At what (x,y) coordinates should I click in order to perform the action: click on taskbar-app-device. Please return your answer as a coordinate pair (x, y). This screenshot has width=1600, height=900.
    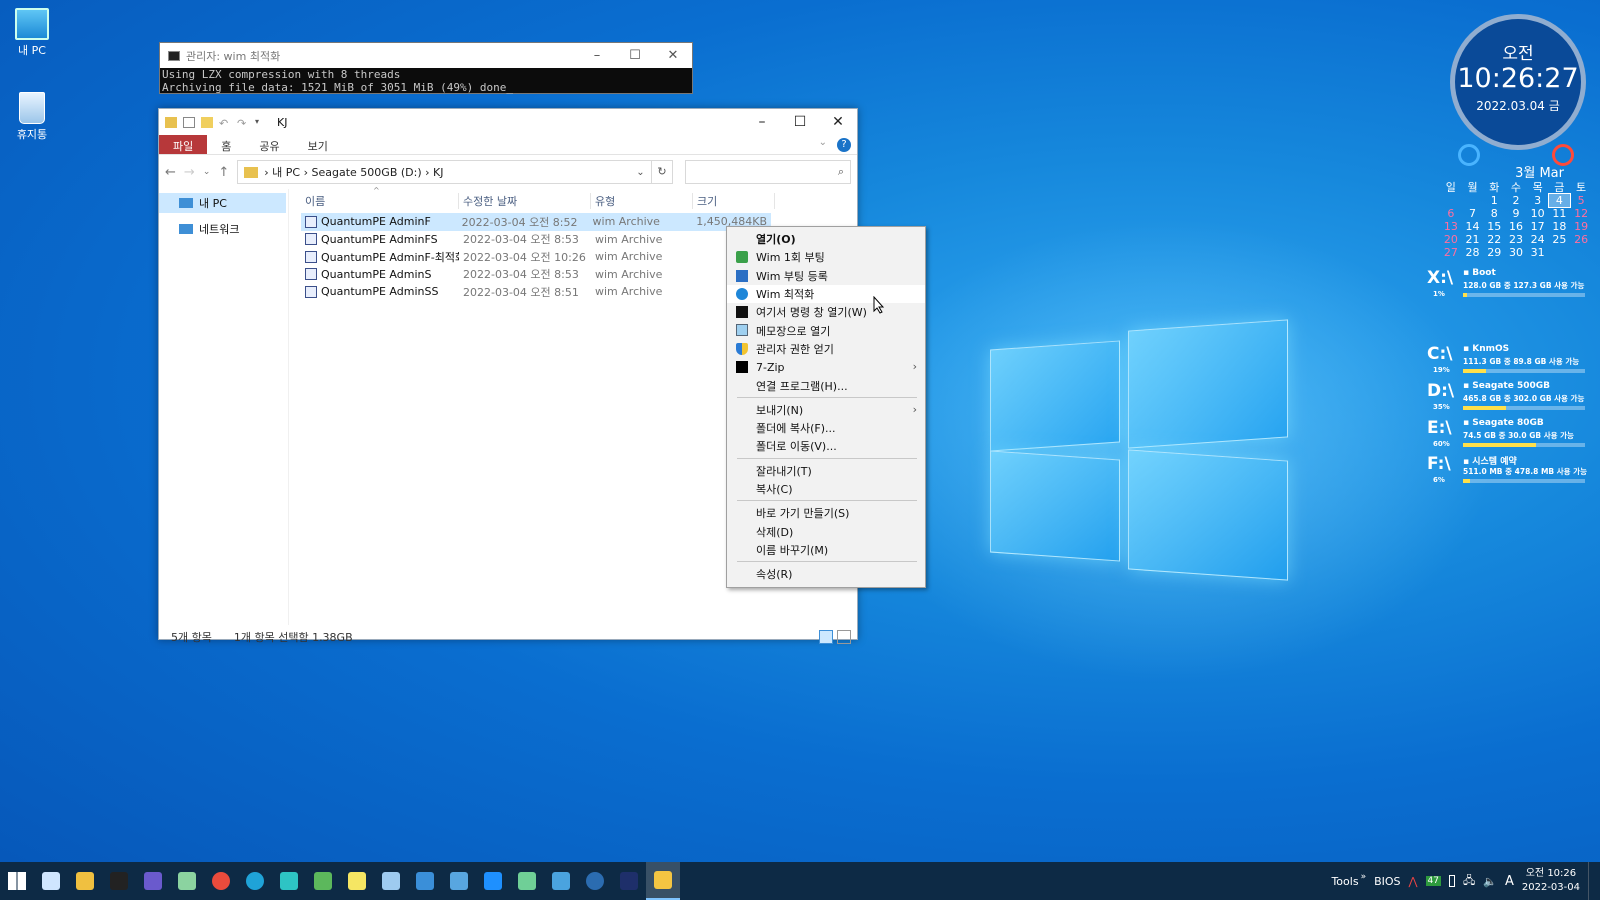
    Looking at the image, I should click on (187, 881).